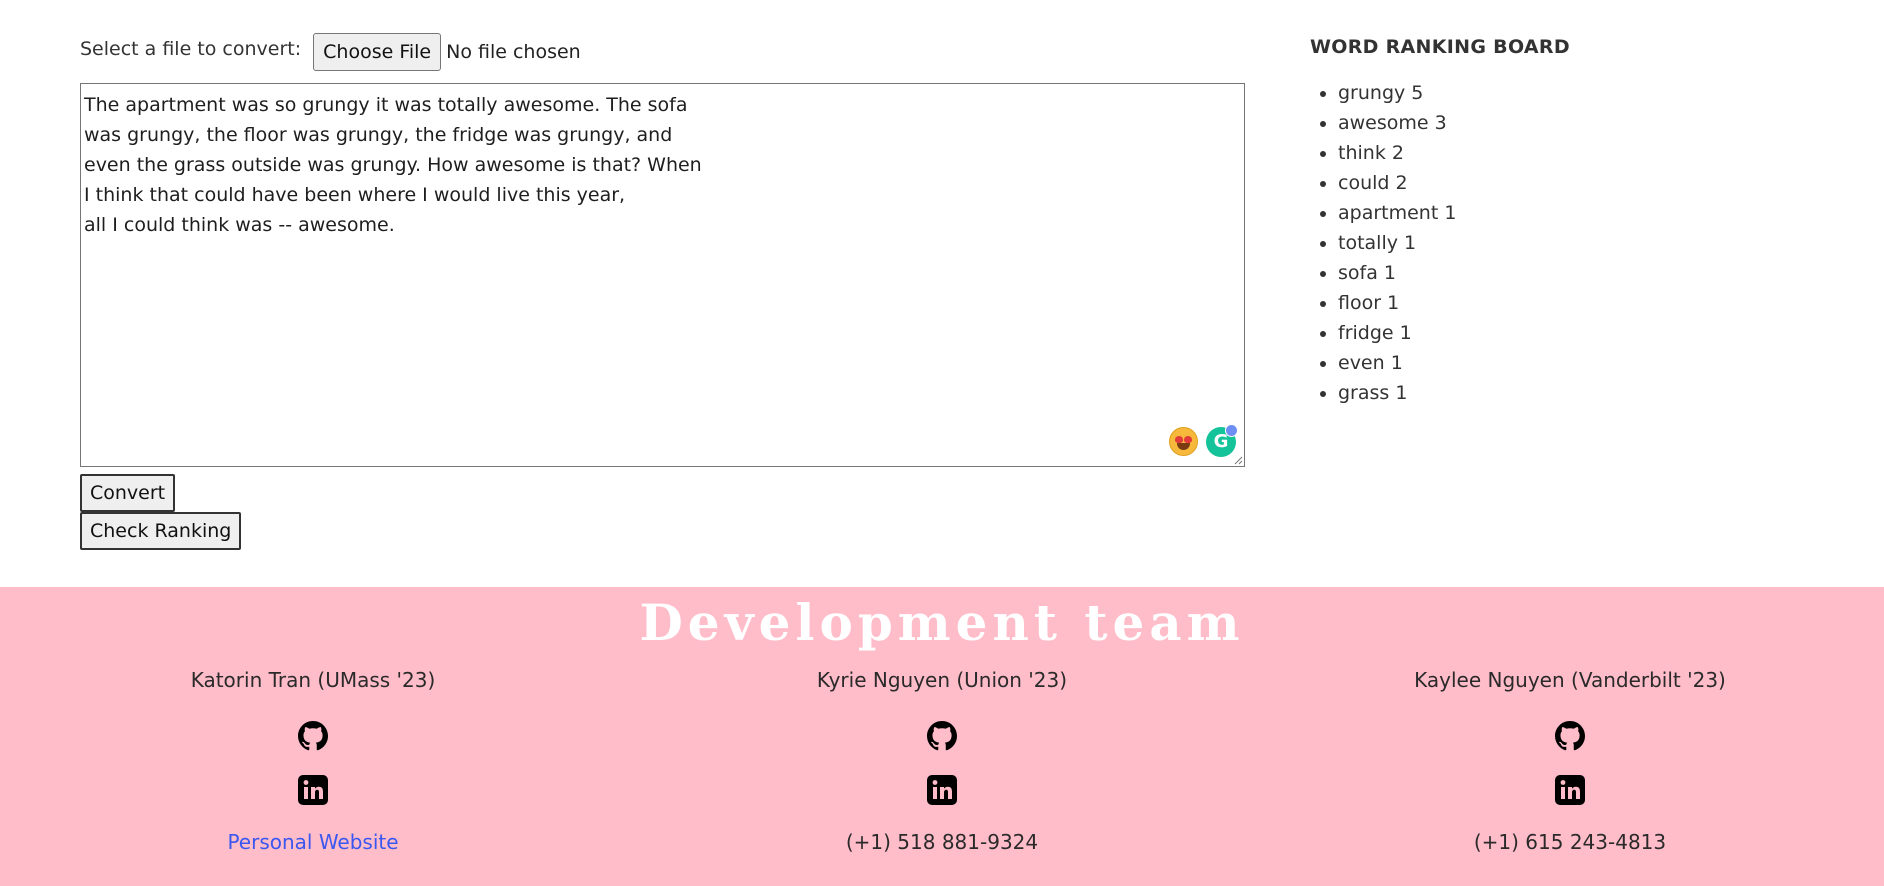 The image size is (1884, 886). What do you see at coordinates (1440, 47) in the screenshot?
I see `ranking-title: WORD RANKING BOARD` at bounding box center [1440, 47].